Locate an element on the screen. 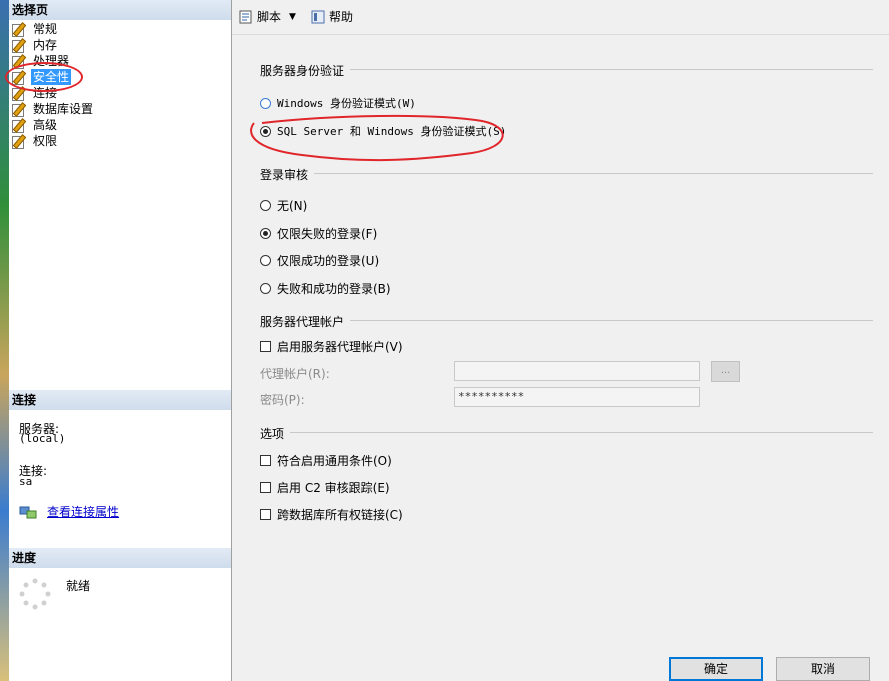 Image resolution: width=889 pixels, height=681 pixels. script-button: 脚本 ▼ is located at coordinates (267, 16).